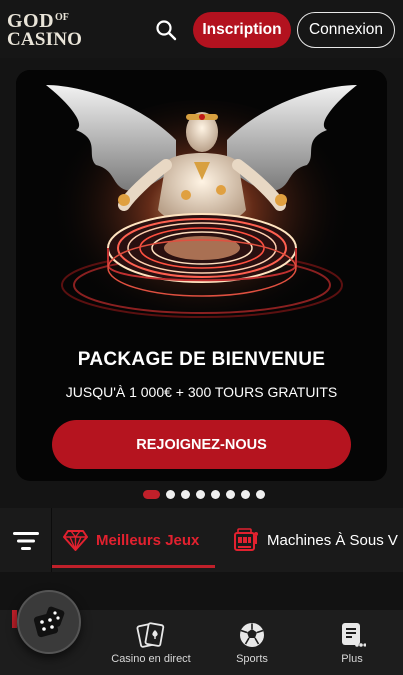  I want to click on dice-icon, so click(49, 622).